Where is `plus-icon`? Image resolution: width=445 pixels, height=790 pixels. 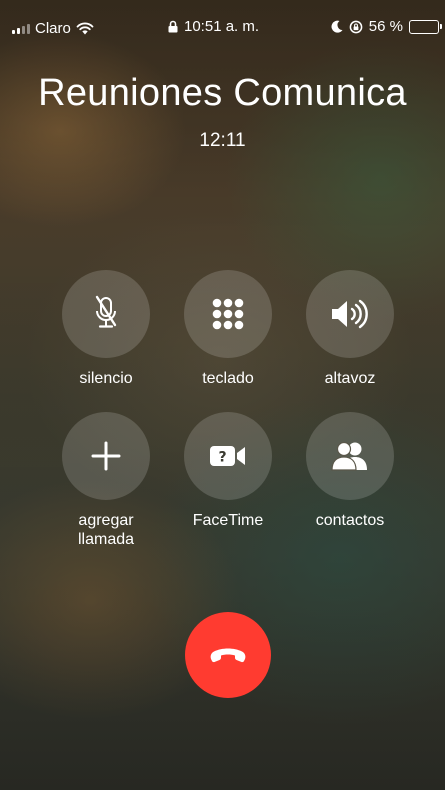 plus-icon is located at coordinates (106, 456).